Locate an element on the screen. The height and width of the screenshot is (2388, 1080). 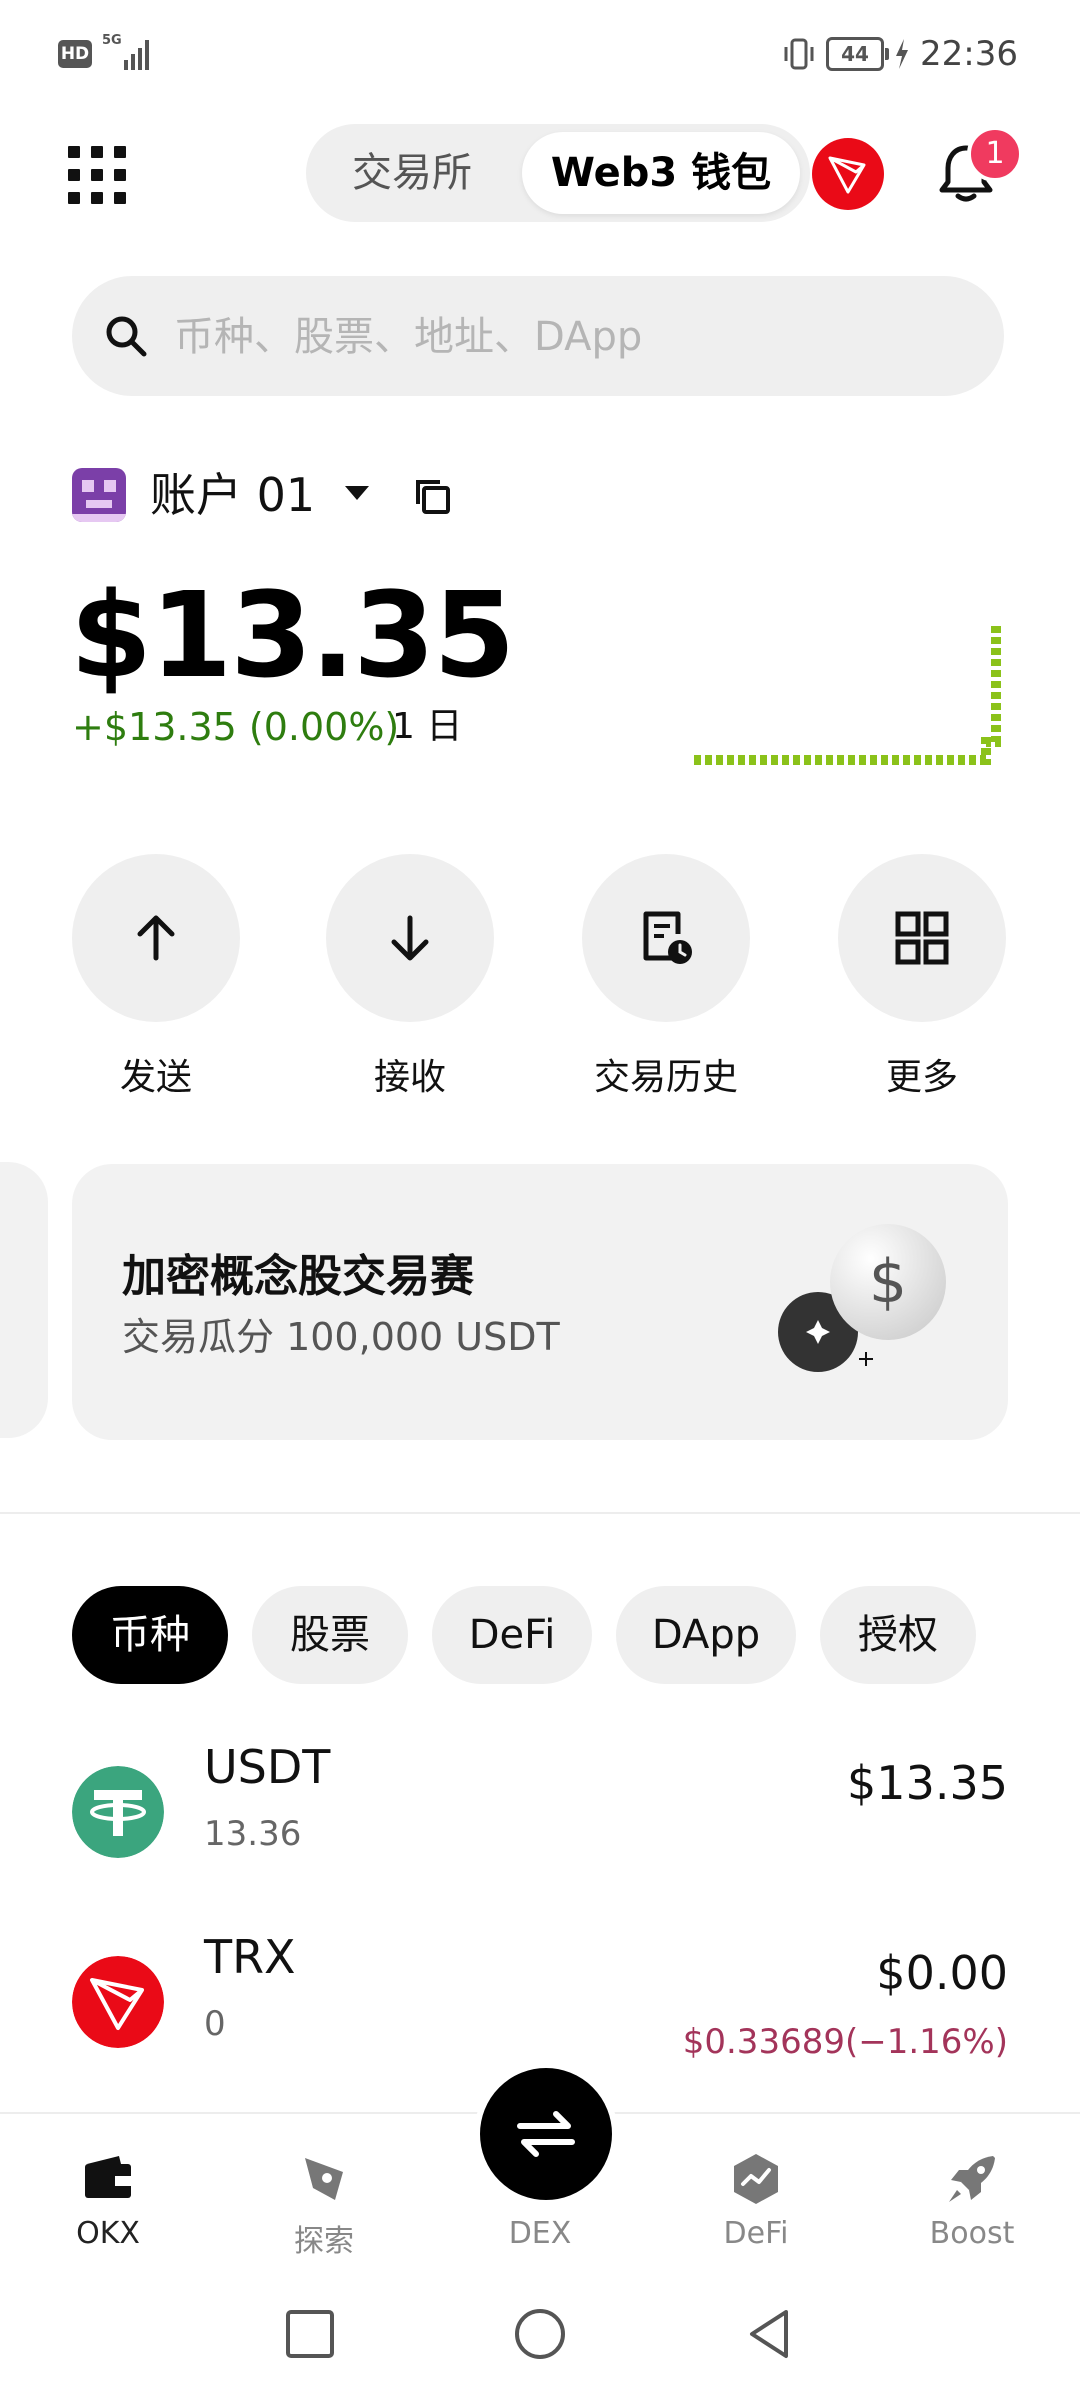
back-icon is located at coordinates (770, 2334).